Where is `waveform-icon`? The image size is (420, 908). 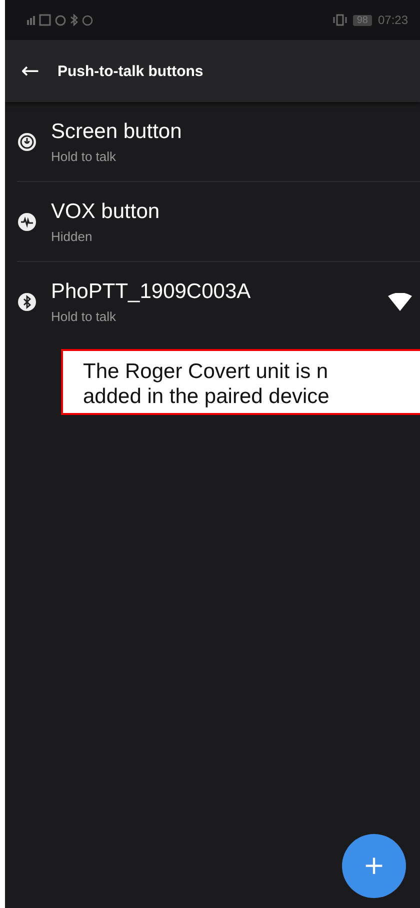
waveform-icon is located at coordinates (27, 222).